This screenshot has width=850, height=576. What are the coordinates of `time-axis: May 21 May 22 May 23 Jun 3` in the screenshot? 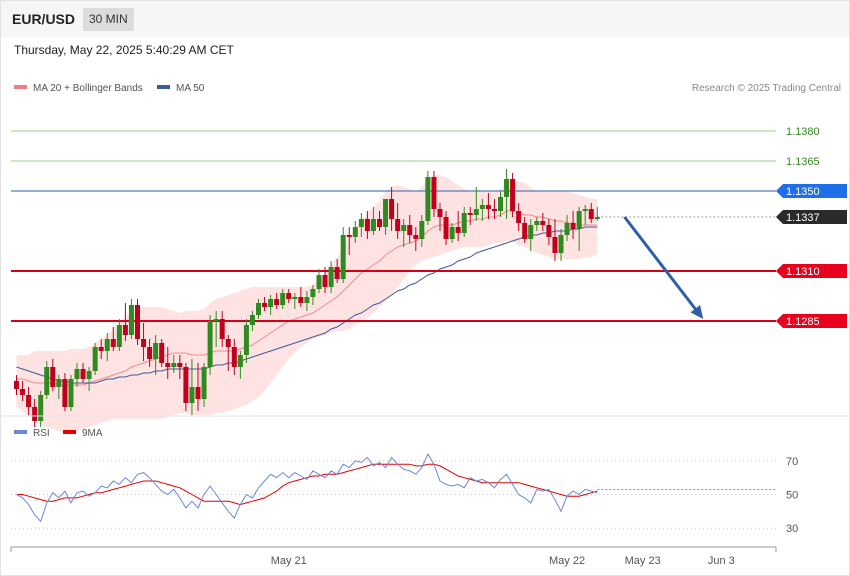 It's located at (503, 561).